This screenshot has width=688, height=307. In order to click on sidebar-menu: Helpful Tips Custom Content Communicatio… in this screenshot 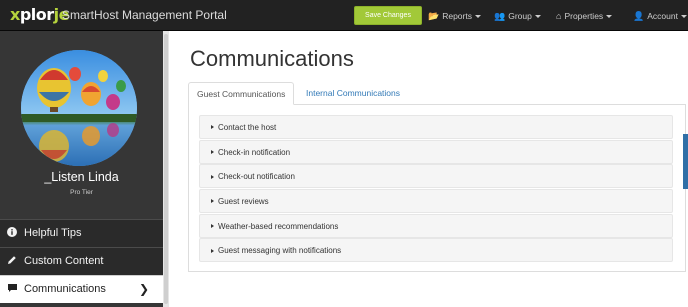, I will do `click(81, 261)`.